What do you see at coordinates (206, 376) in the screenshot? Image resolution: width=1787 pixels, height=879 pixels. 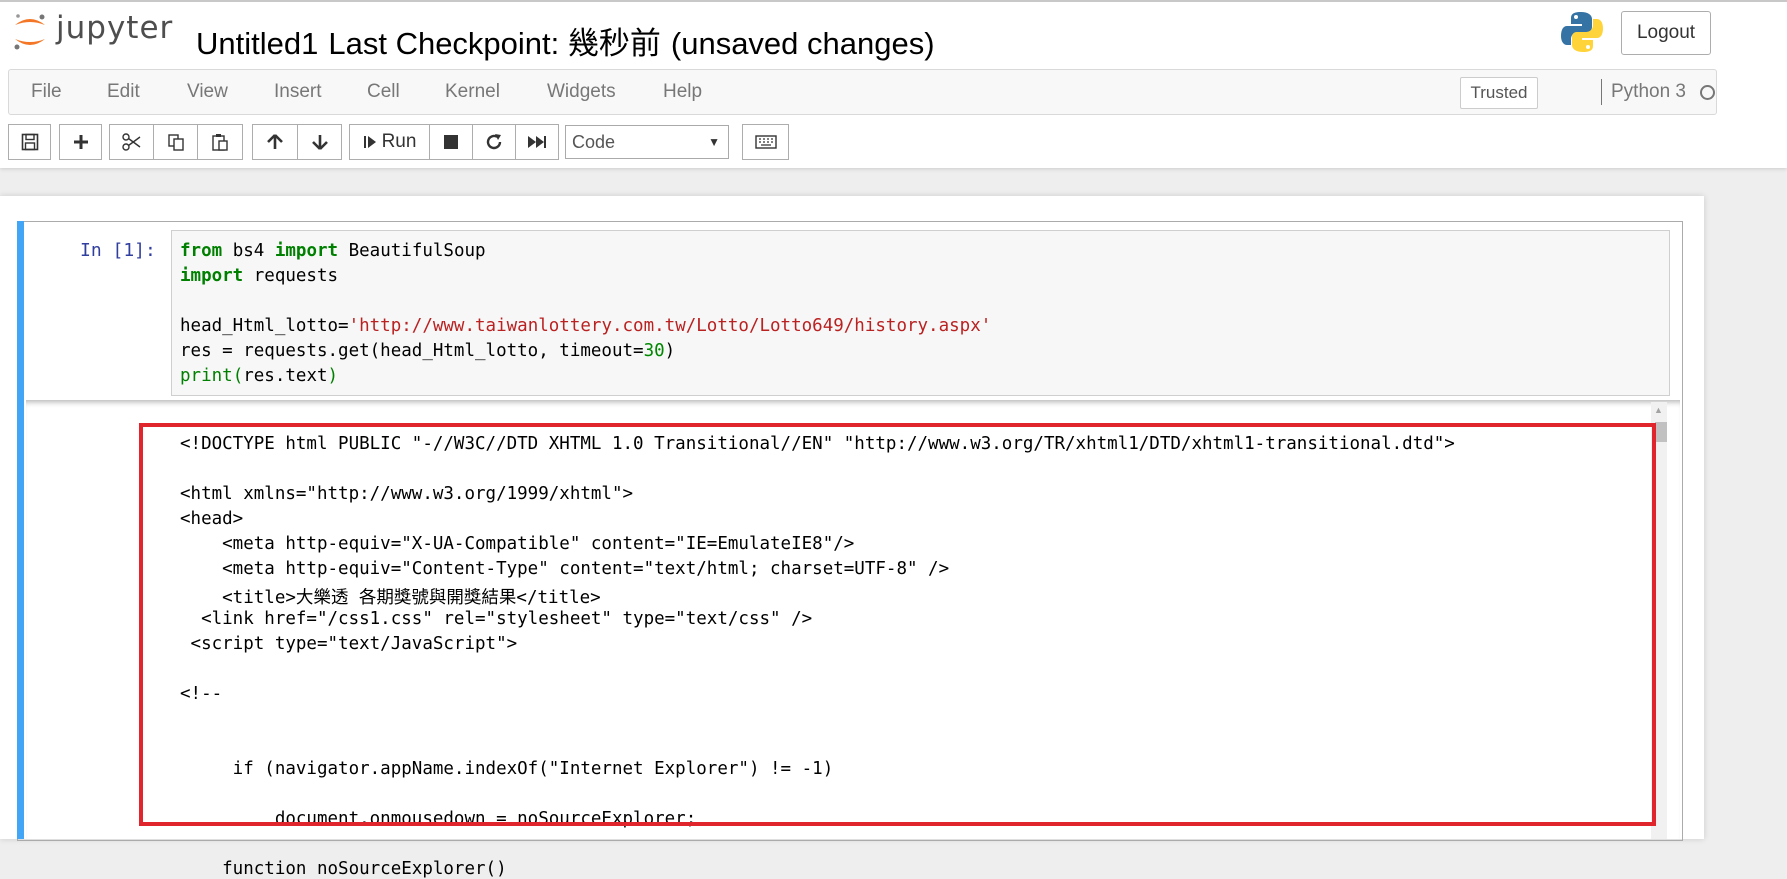 I see `code-token: print` at bounding box center [206, 376].